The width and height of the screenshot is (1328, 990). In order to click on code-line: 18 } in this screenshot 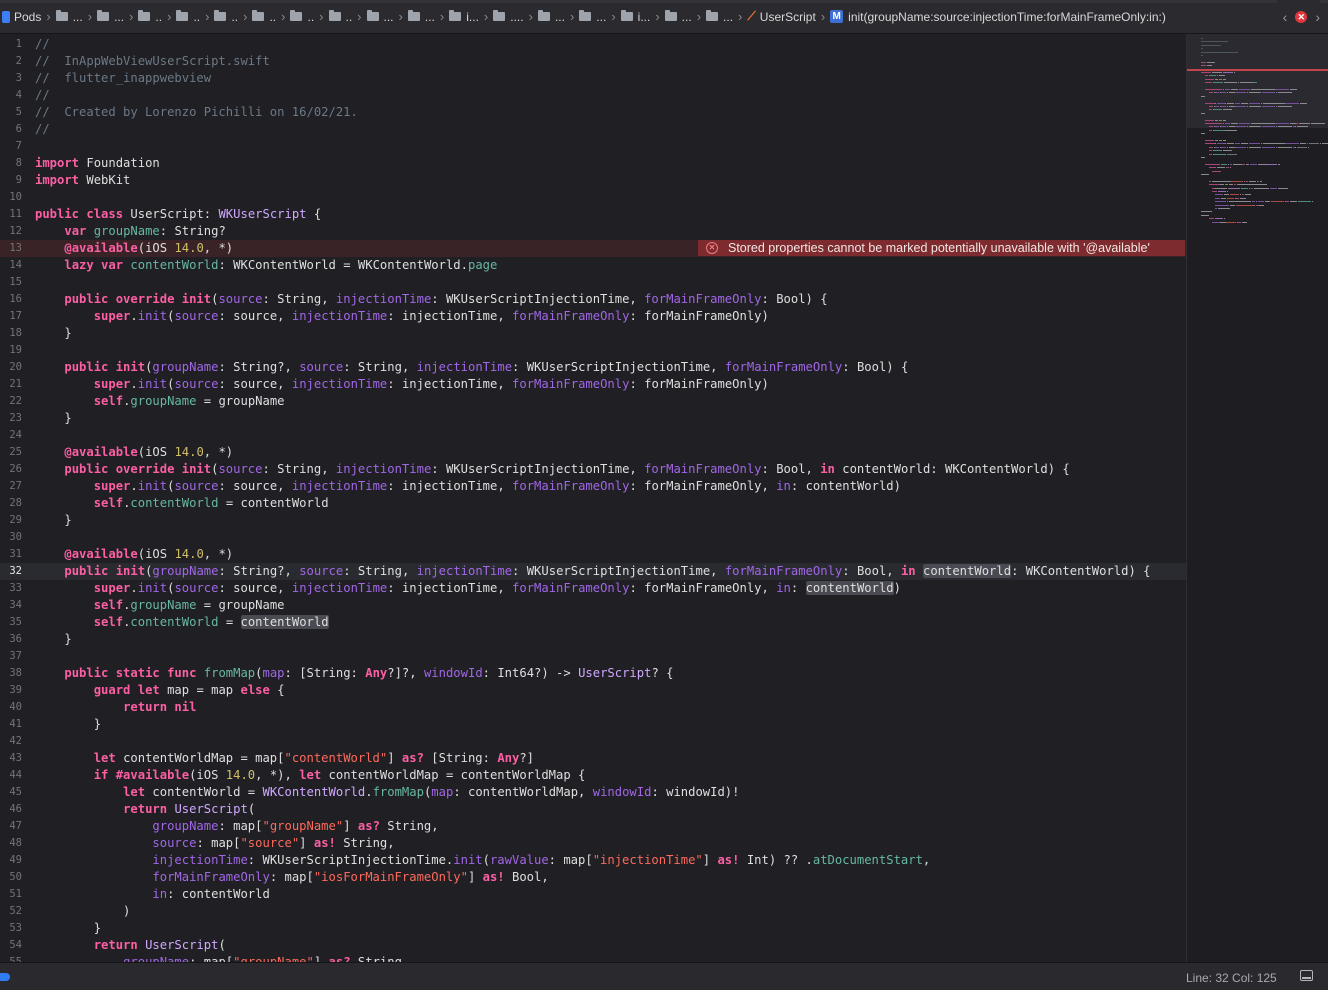, I will do `click(593, 333)`.